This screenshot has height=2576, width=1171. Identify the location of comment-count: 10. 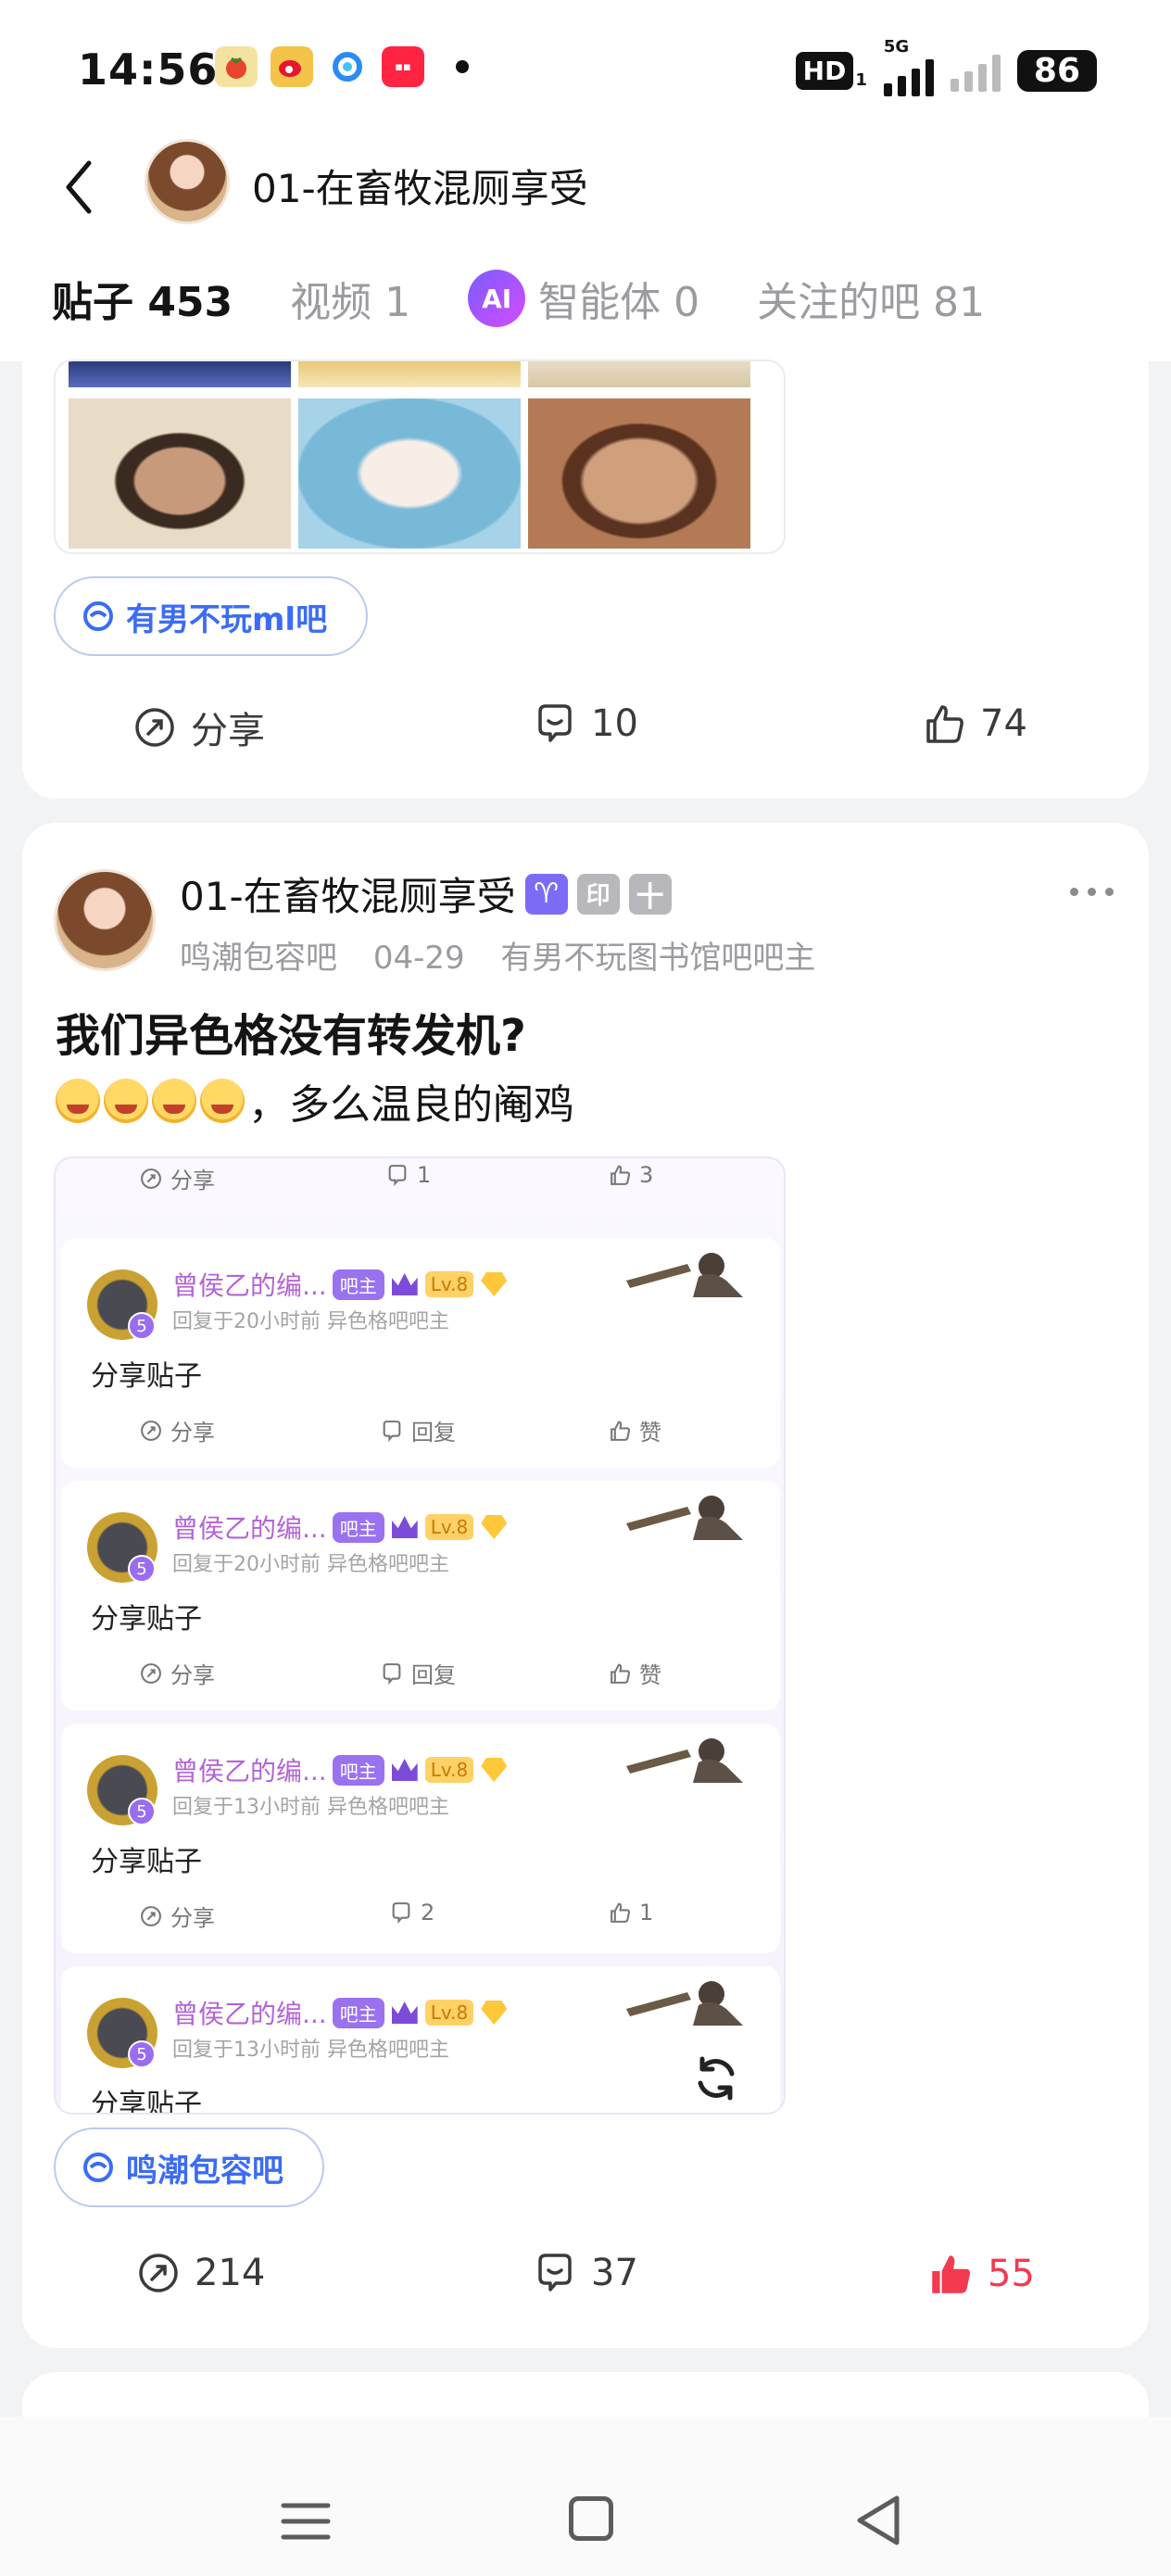
(615, 723).